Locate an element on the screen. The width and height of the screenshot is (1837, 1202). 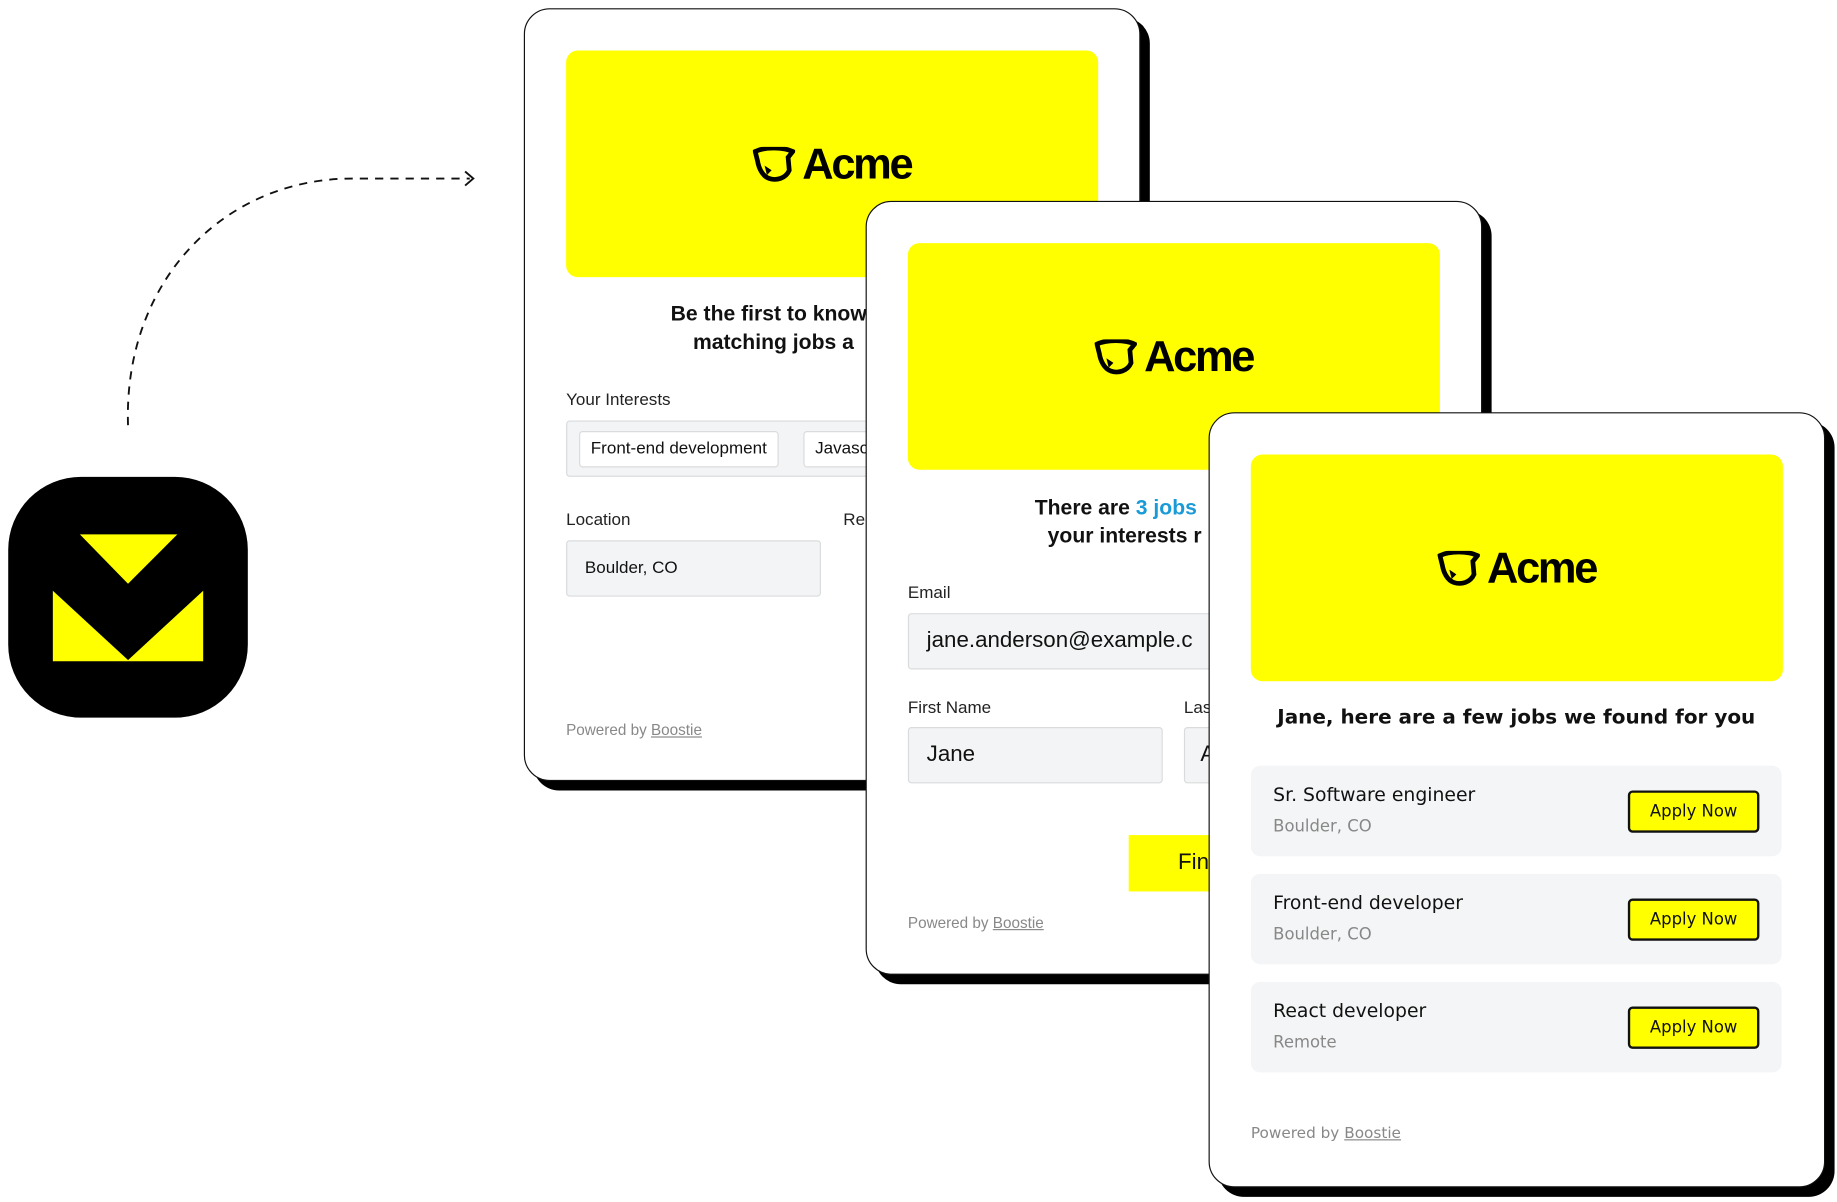
job-location: Remote is located at coordinates (1305, 1043).